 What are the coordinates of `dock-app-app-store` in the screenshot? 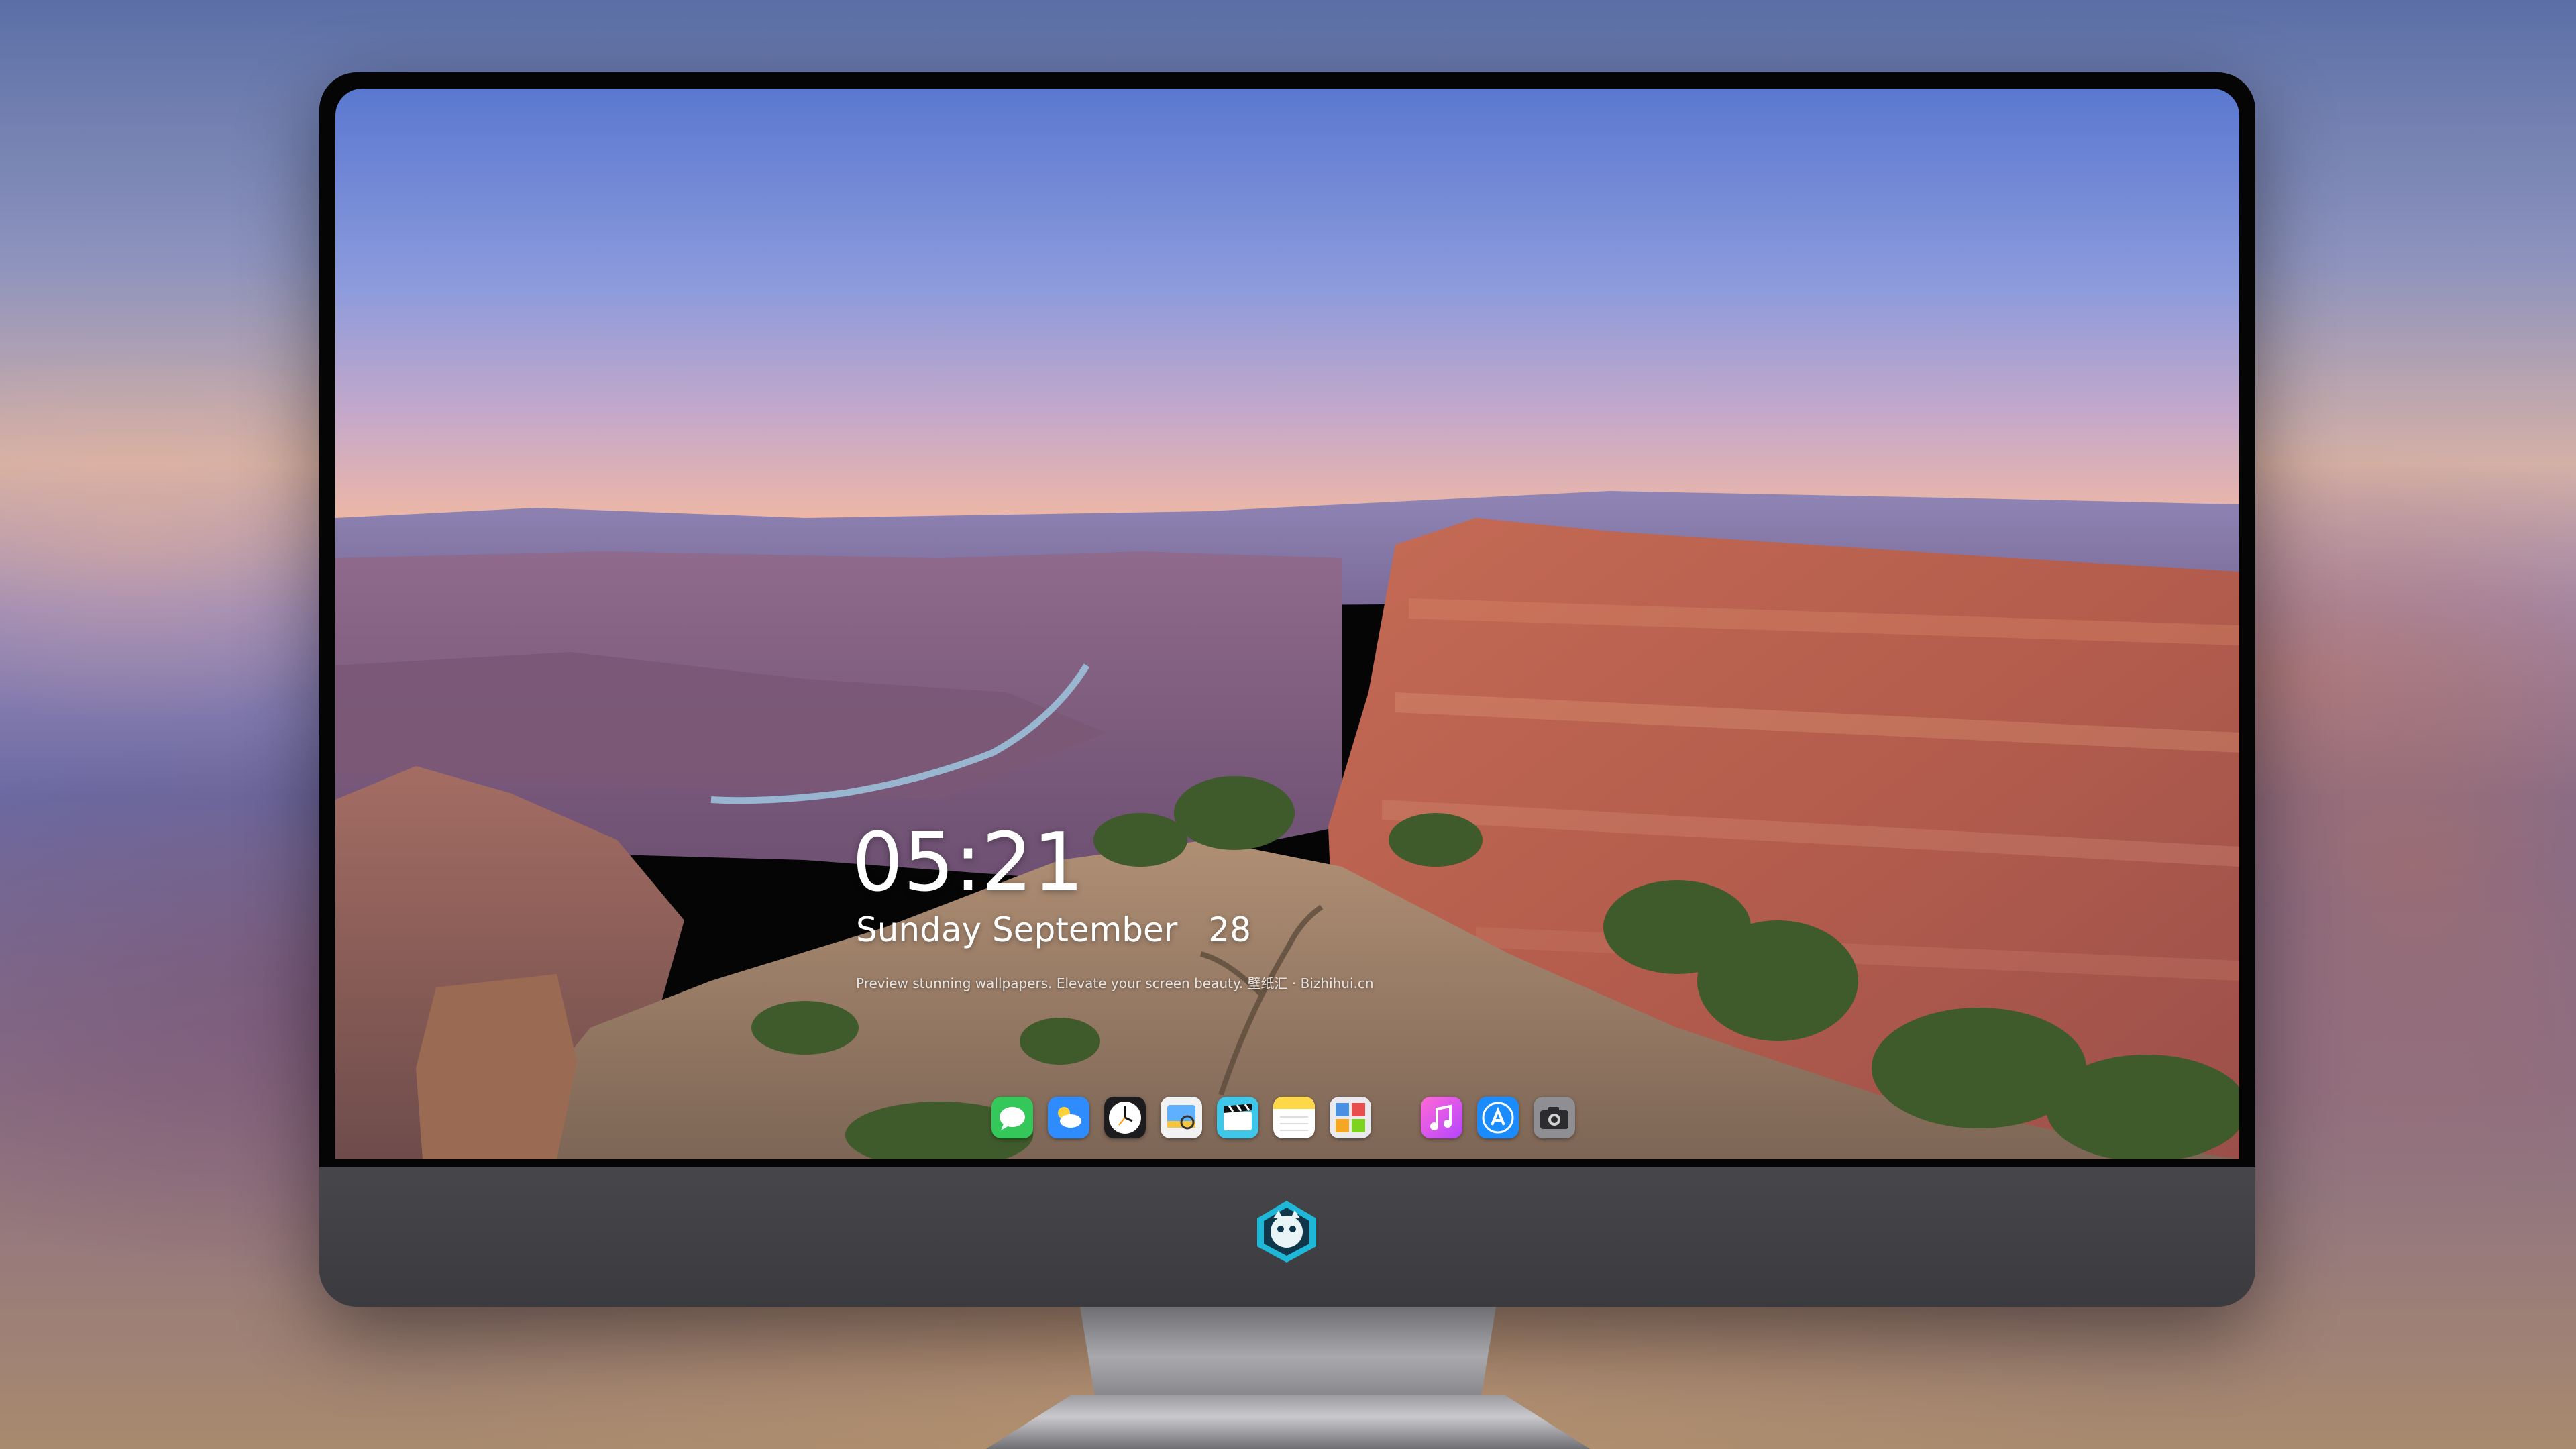 It's located at (1498, 1117).